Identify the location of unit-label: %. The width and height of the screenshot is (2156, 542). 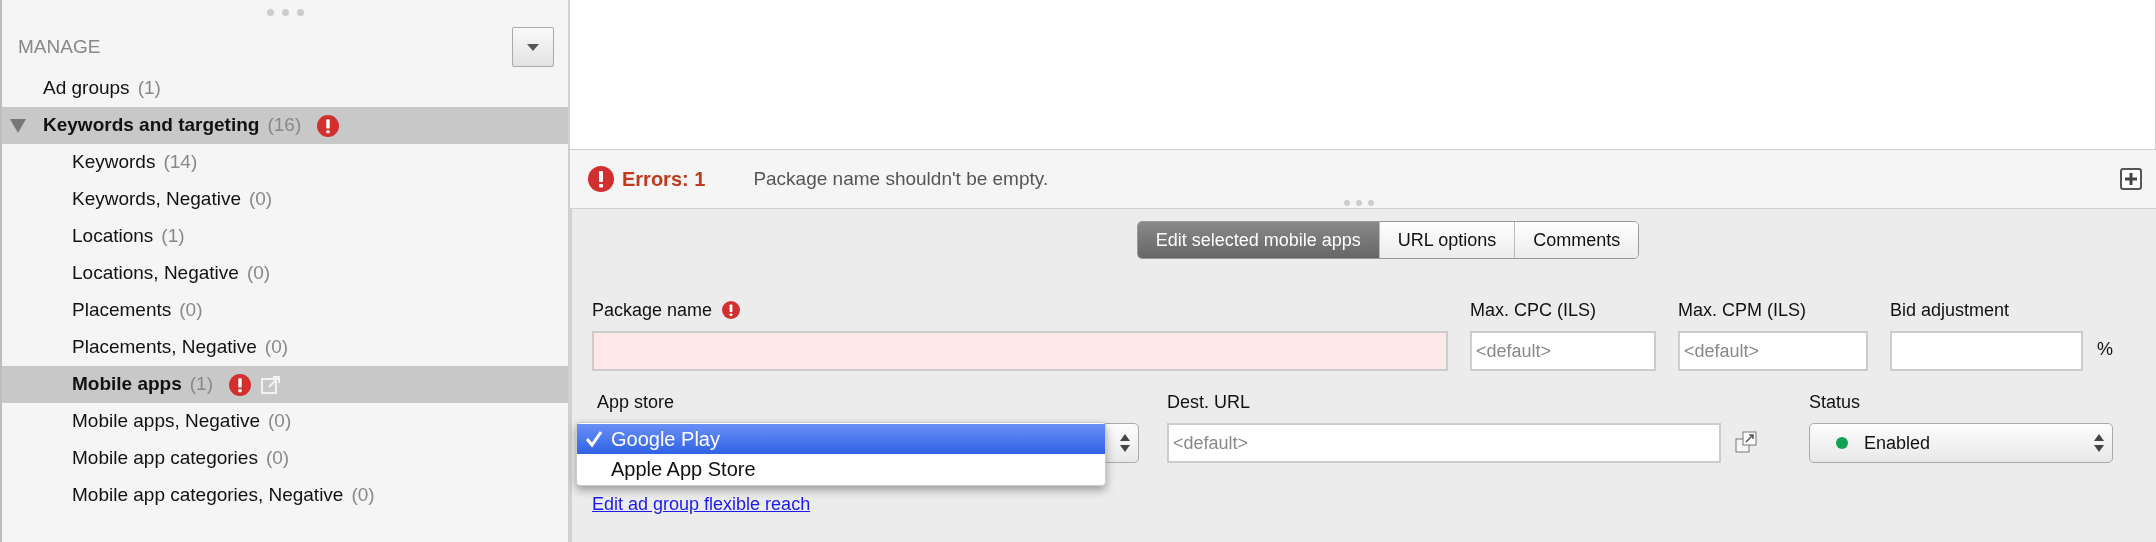
(2105, 349).